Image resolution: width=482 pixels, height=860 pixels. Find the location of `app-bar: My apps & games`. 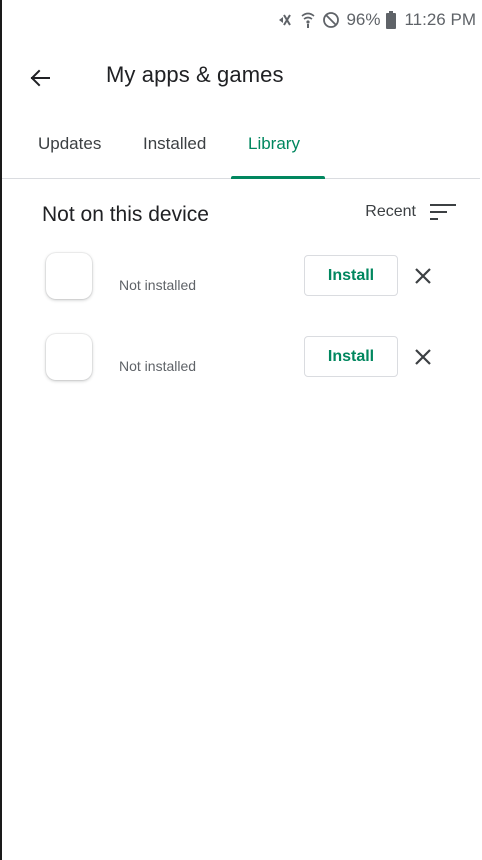

app-bar: My apps & games is located at coordinates (241, 78).